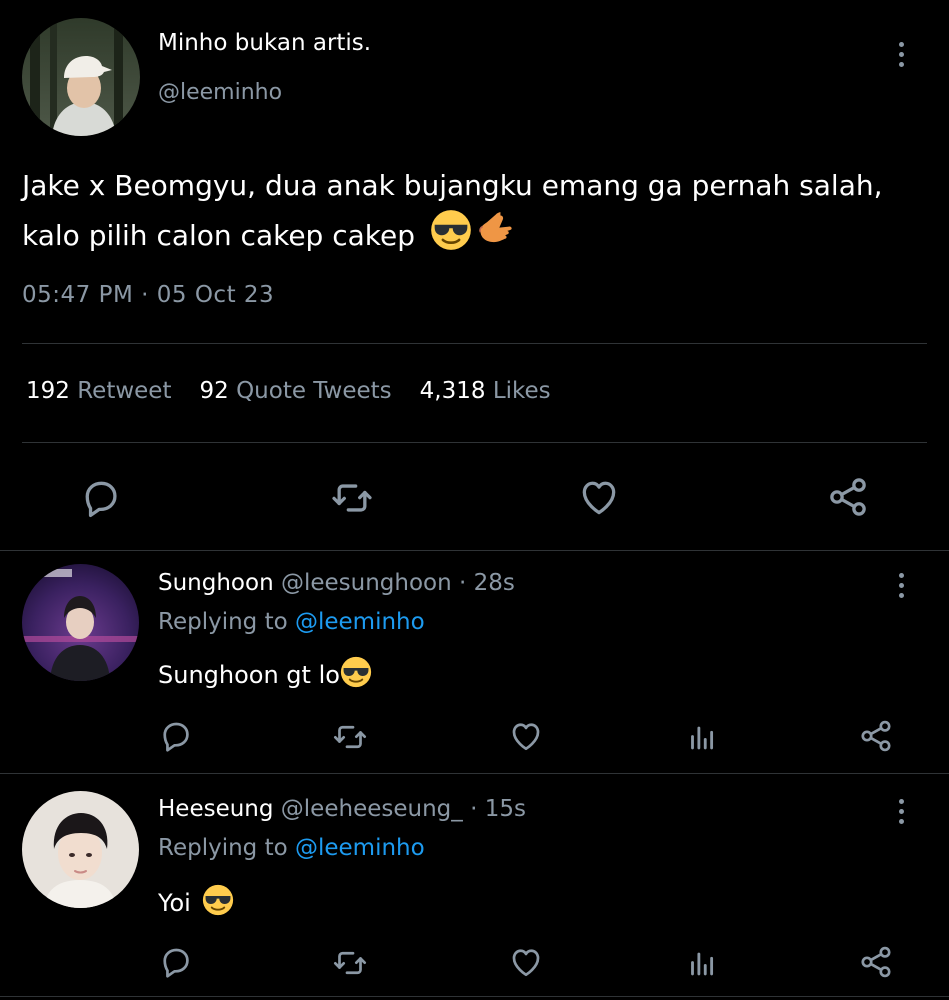 The width and height of the screenshot is (949, 1000). What do you see at coordinates (220, 92) in the screenshot?
I see `user-handle: @leeminho` at bounding box center [220, 92].